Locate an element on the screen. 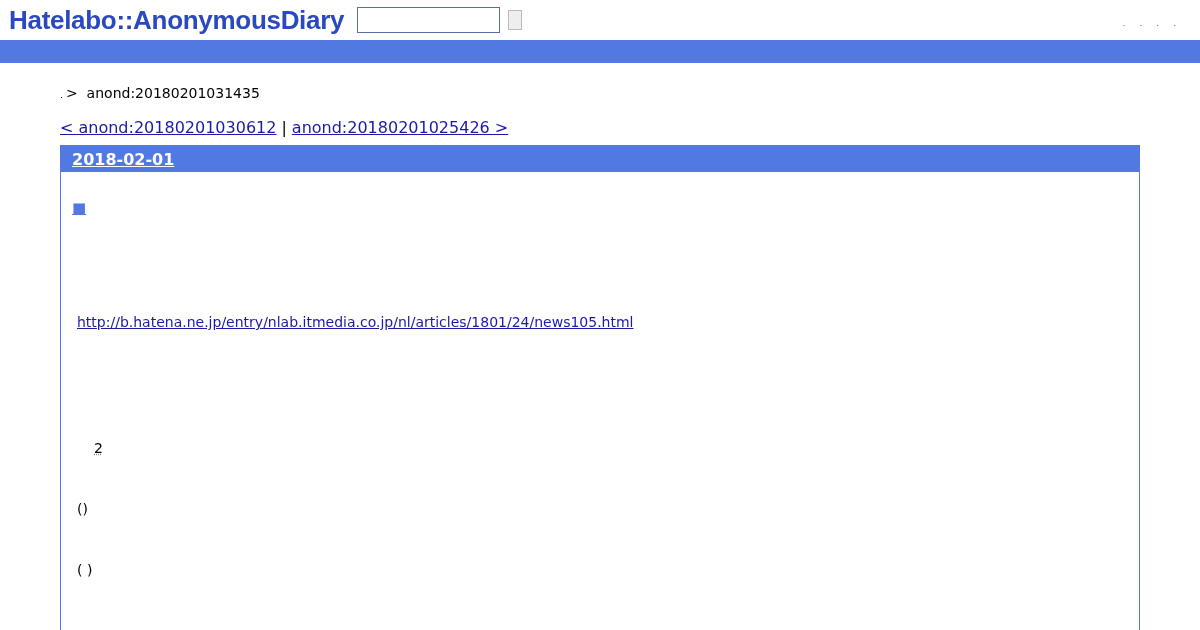 The width and height of the screenshot is (1200, 630). date-link: 2018-02-01 is located at coordinates (123, 159).